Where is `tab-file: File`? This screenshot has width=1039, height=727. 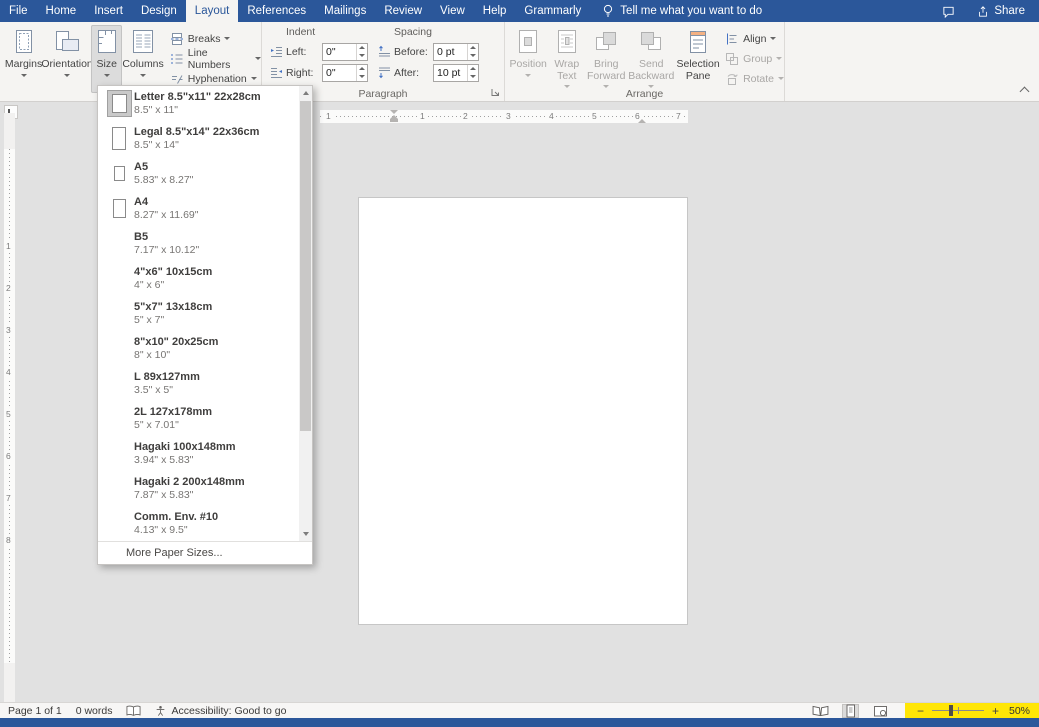
tab-file: File is located at coordinates (18, 11).